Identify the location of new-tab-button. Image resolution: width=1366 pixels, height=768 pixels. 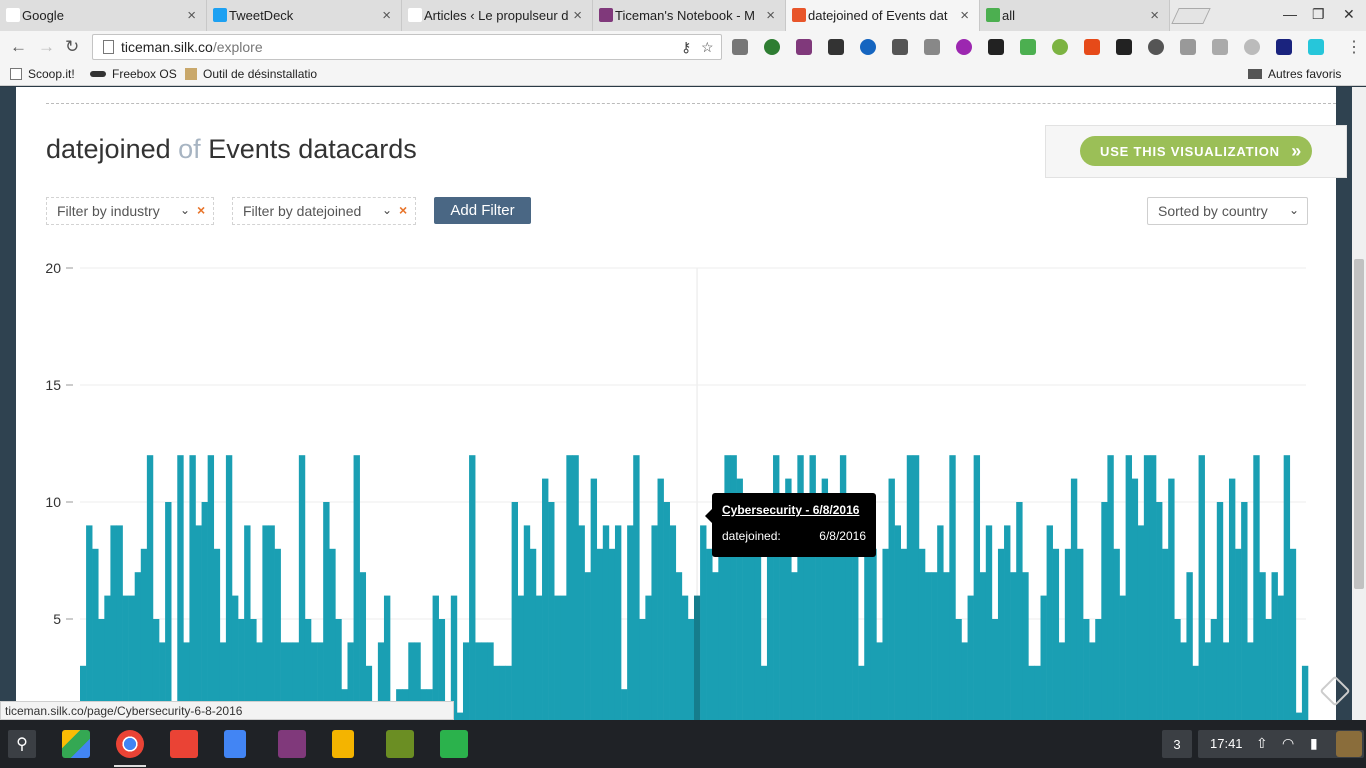
(1191, 16).